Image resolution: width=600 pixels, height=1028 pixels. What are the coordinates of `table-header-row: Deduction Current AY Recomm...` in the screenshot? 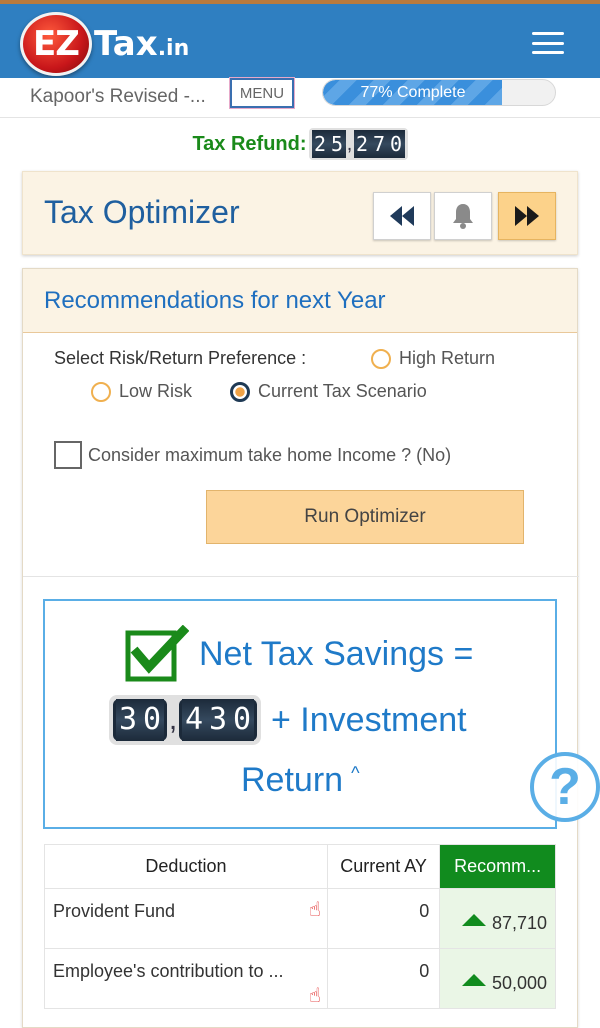 It's located at (300, 866).